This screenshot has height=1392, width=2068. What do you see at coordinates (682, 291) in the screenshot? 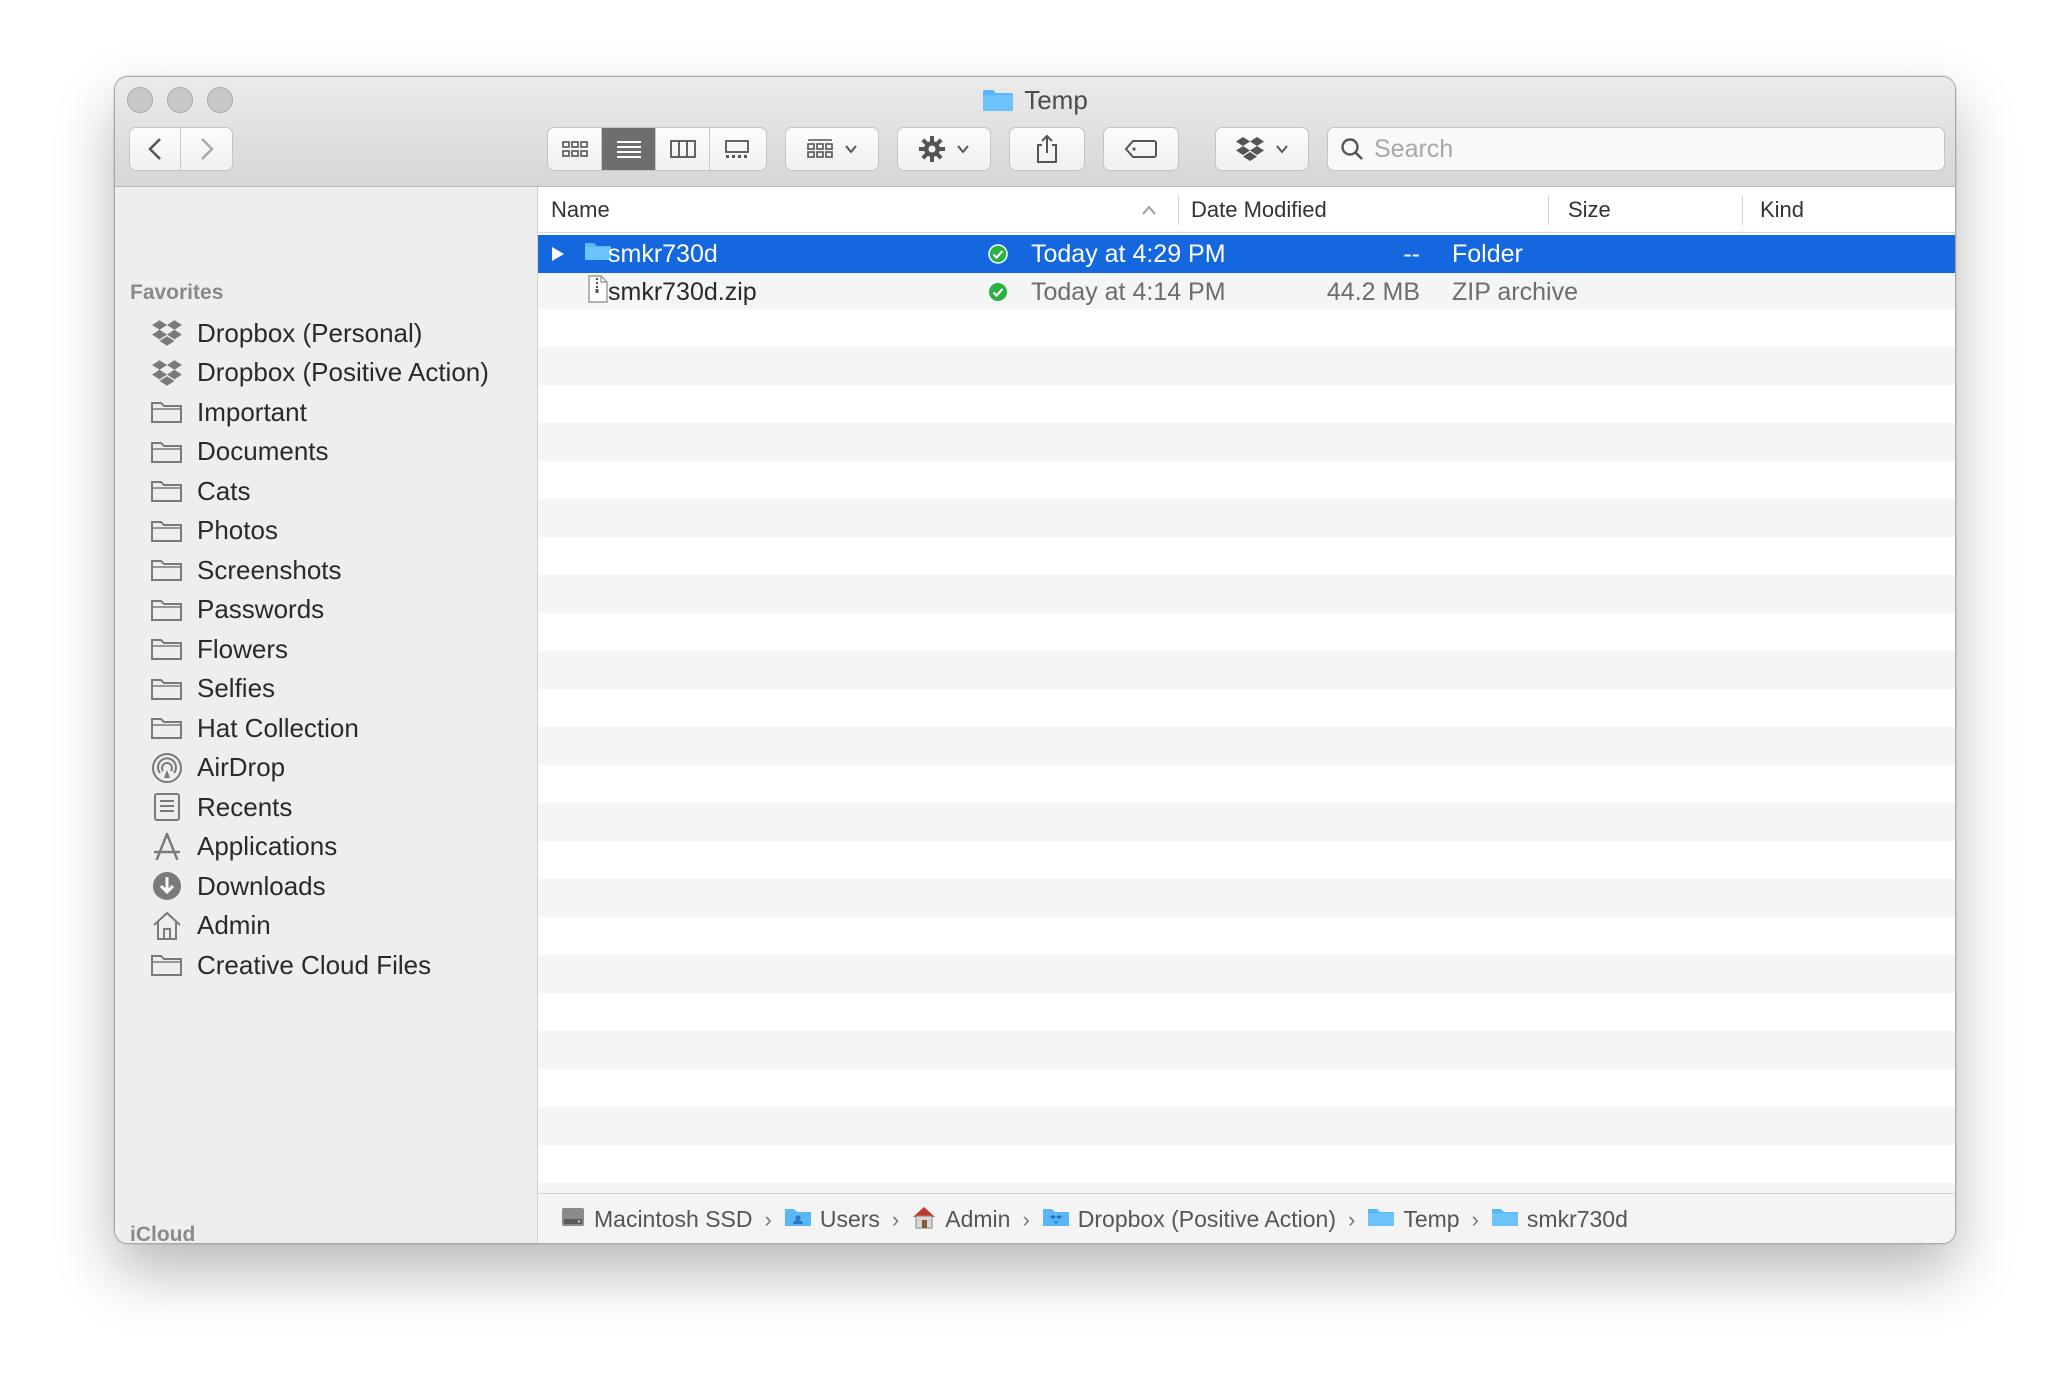
I see `file-name: smkr730d.zip` at bounding box center [682, 291].